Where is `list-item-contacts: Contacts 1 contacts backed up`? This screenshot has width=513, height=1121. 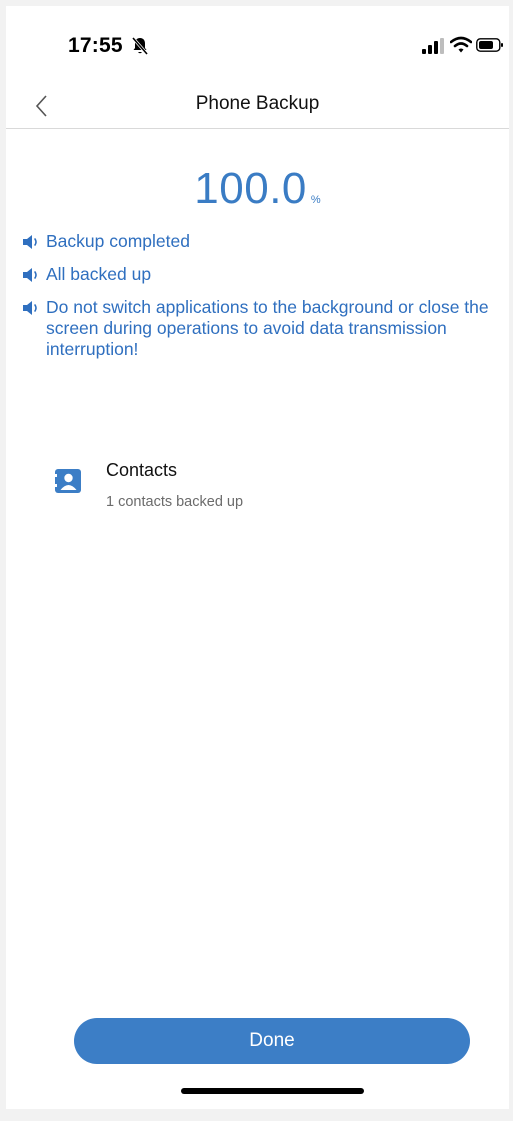
list-item-contacts: Contacts 1 contacts backed up is located at coordinates (257, 491).